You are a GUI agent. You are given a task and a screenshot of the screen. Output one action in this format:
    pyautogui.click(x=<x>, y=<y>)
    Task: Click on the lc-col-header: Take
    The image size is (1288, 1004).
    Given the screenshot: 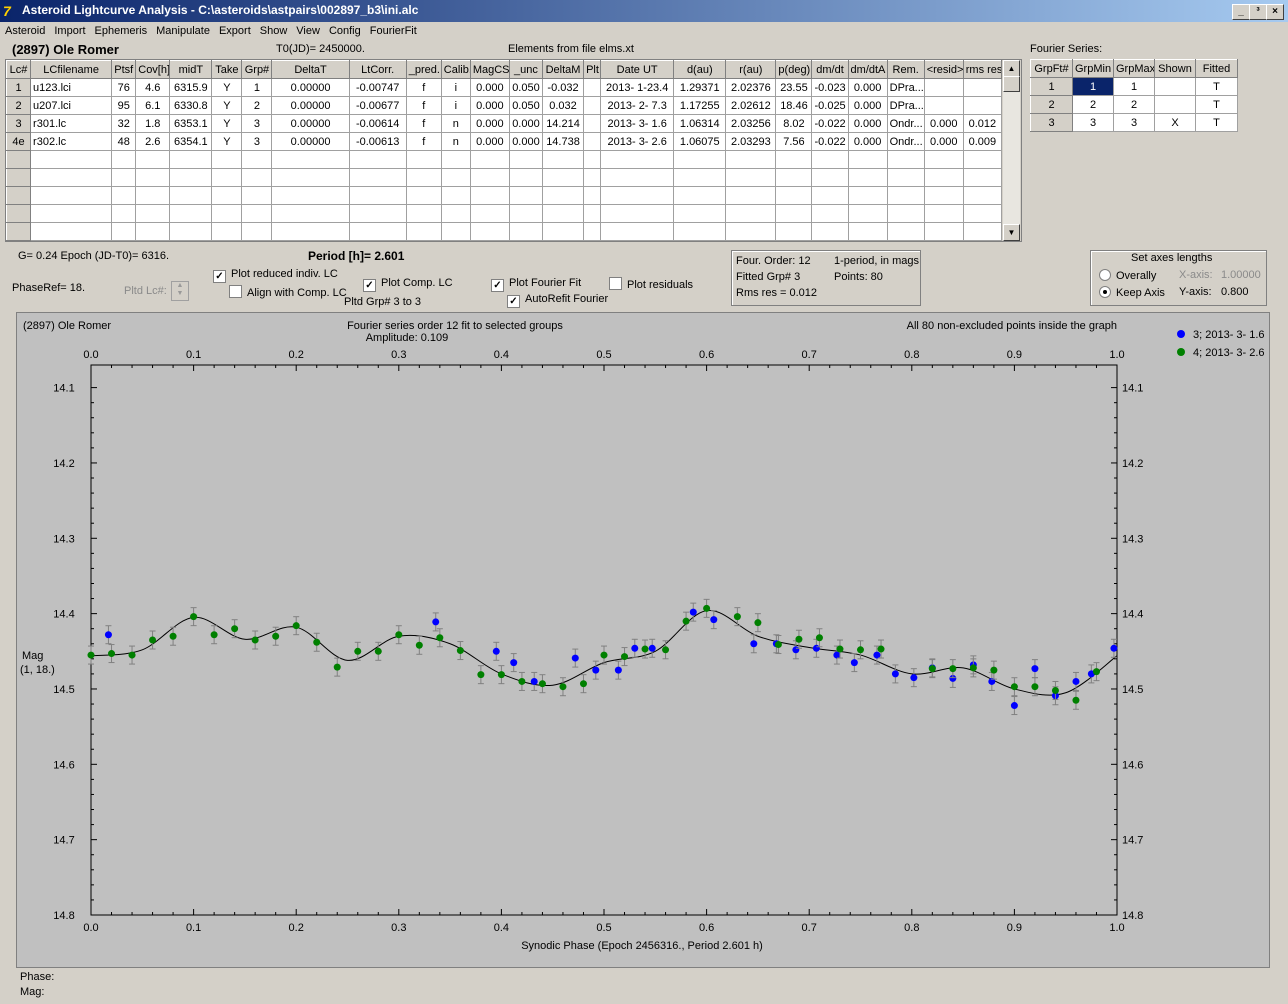 What is the action you would take?
    pyautogui.click(x=227, y=69)
    